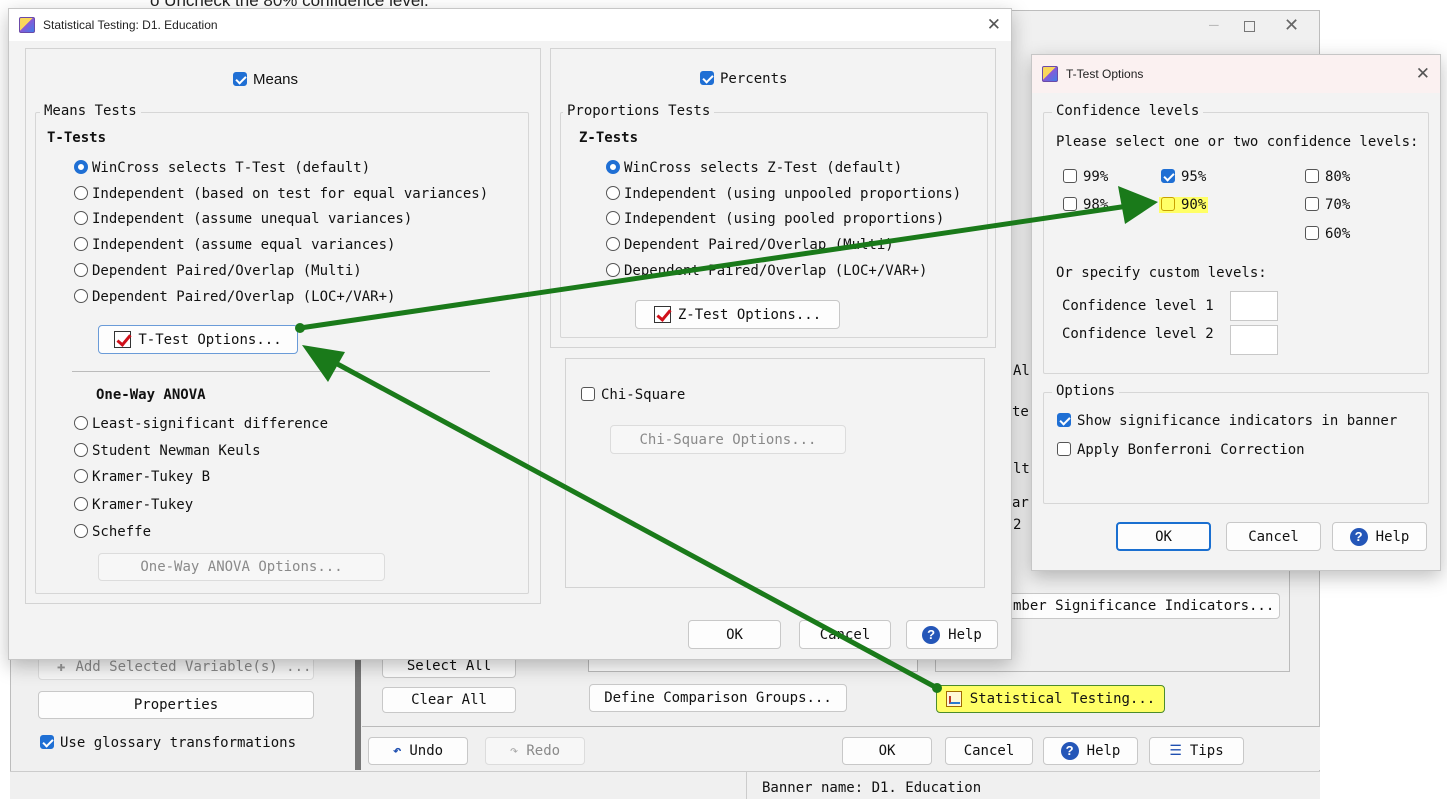  Describe the element at coordinates (775, 219) in the screenshot. I see `radio-pooled: Independent (using pooled proportions)` at that location.